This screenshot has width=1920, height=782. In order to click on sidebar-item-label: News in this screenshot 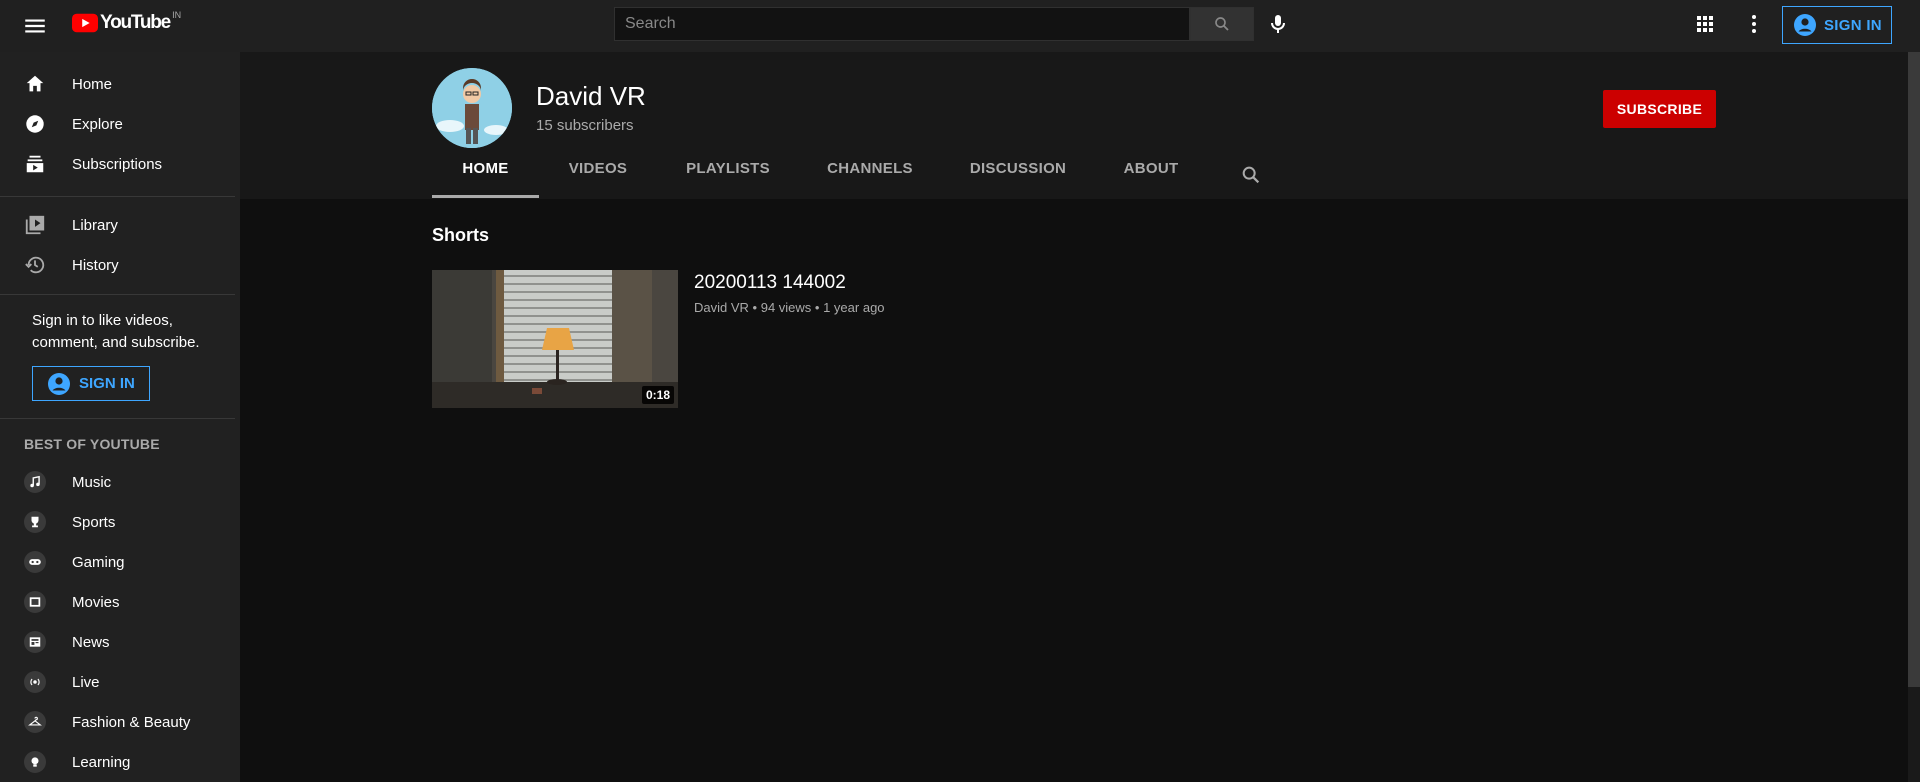, I will do `click(91, 642)`.